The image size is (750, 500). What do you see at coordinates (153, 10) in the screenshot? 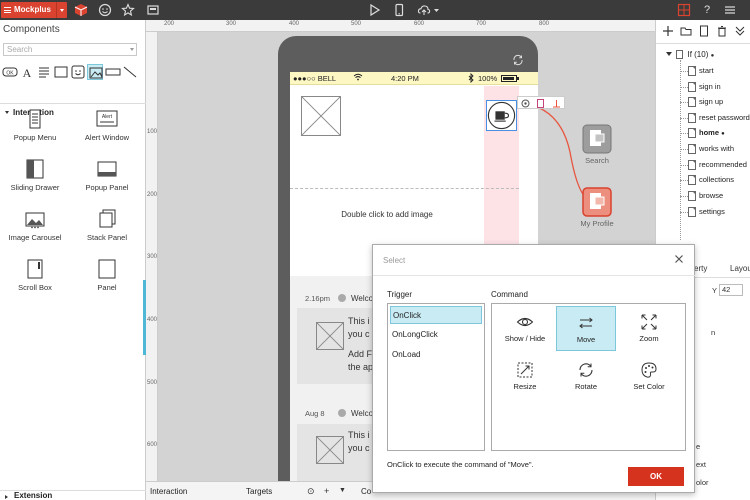
I see `screenshot-icon` at bounding box center [153, 10].